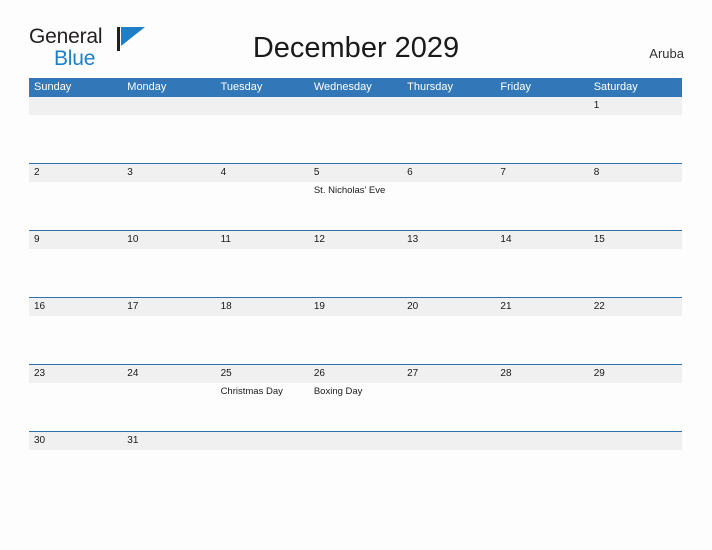 This screenshot has height=550, width=712. I want to click on day-number: 22, so click(635, 307).